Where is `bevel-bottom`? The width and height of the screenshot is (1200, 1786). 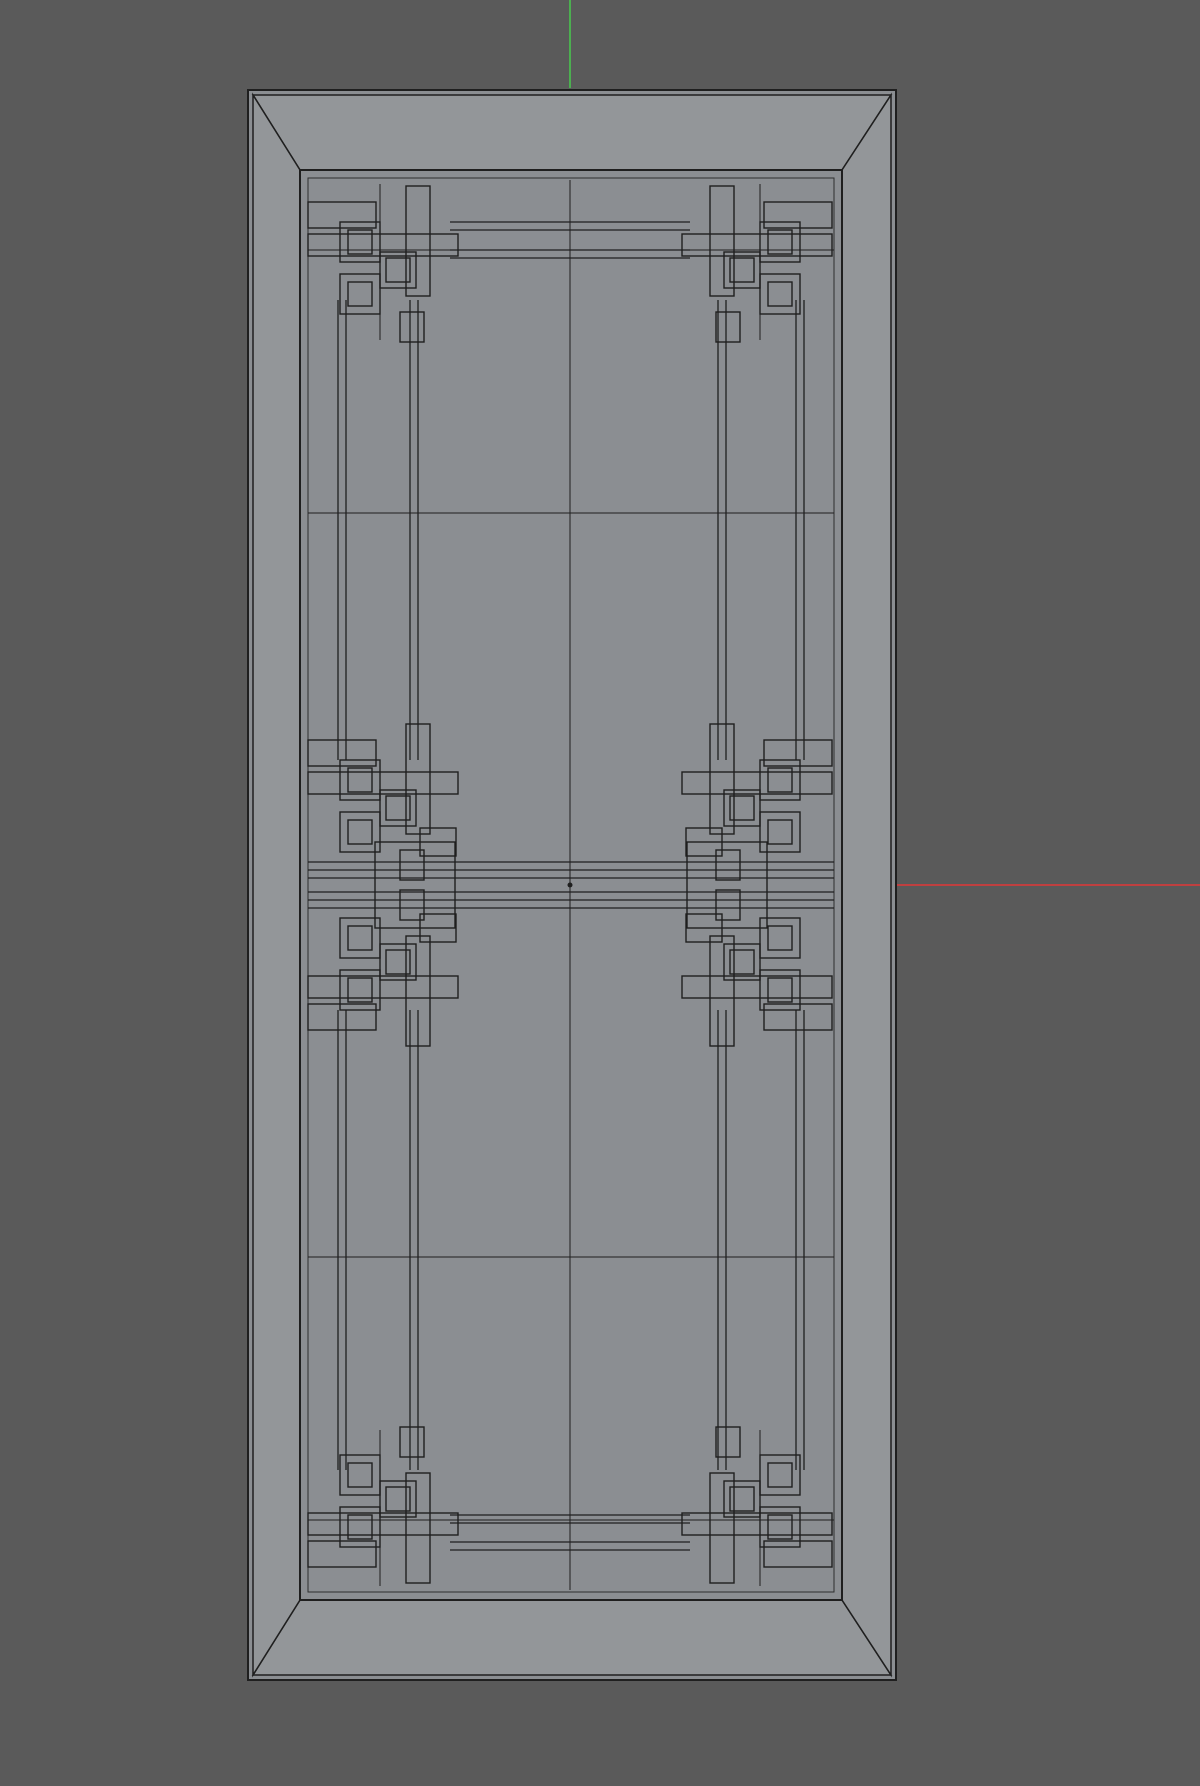 bevel-bottom is located at coordinates (572, 1637).